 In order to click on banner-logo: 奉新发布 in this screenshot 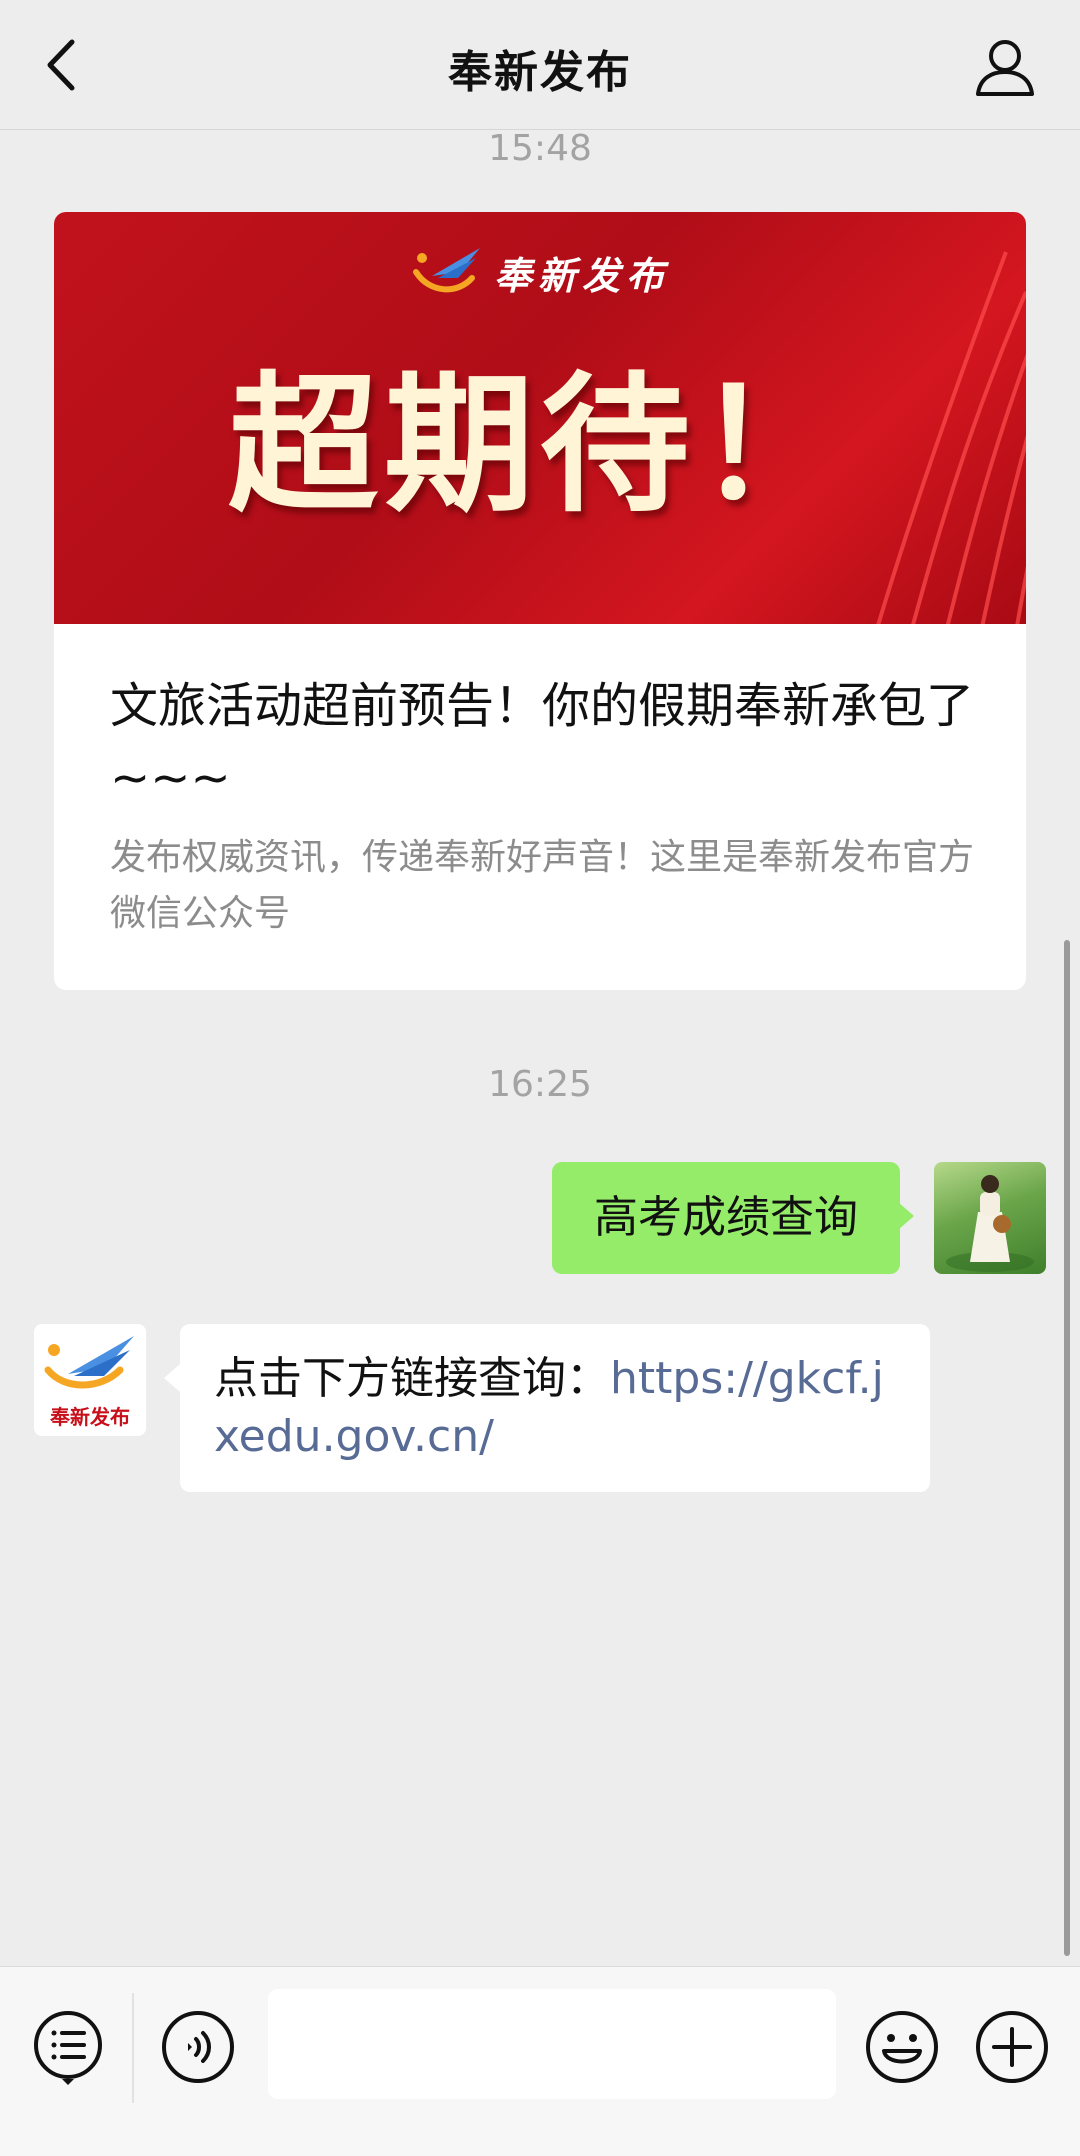, I will do `click(540, 272)`.